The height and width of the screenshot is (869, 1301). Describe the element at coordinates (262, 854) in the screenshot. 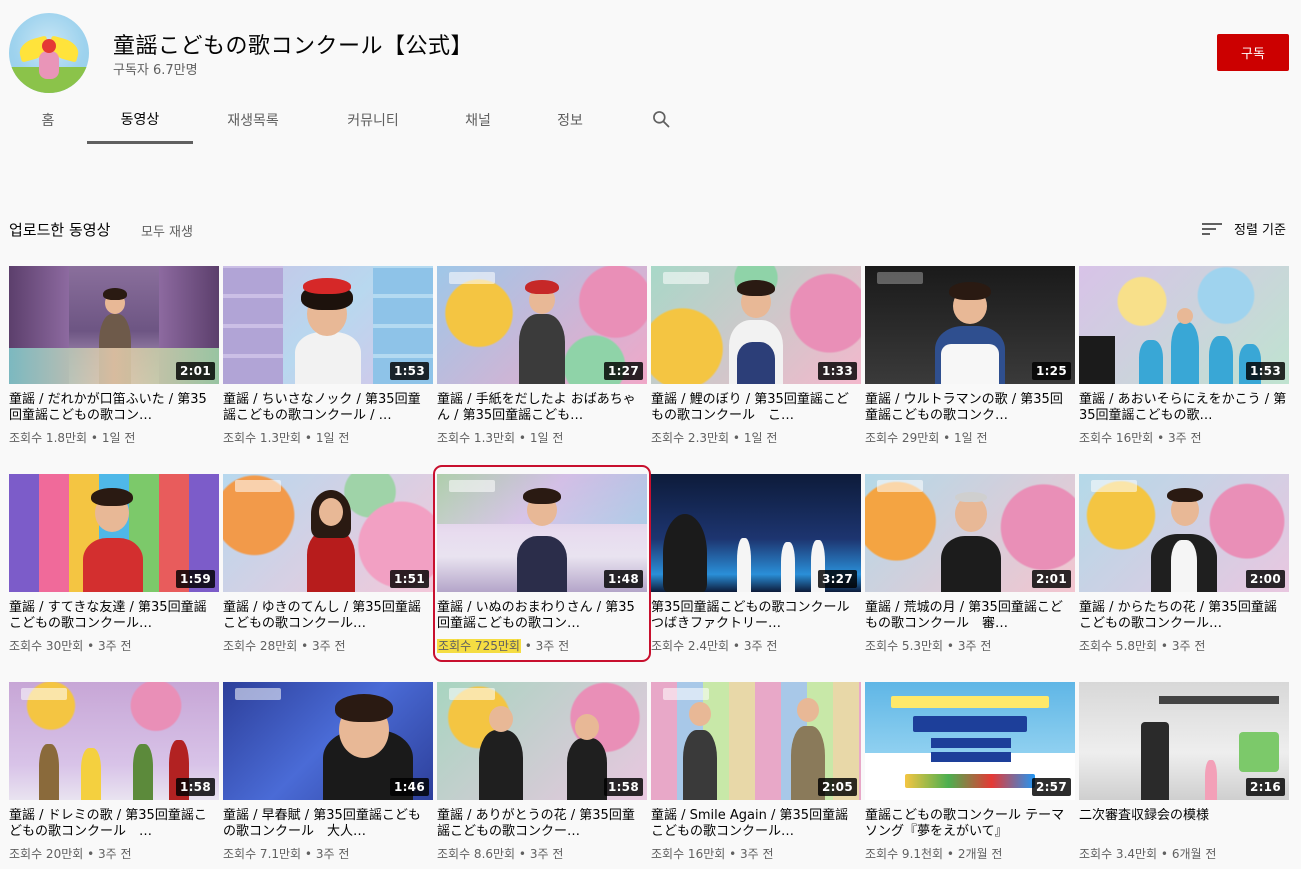

I see `view-count: 조회수 7.1만회` at that location.